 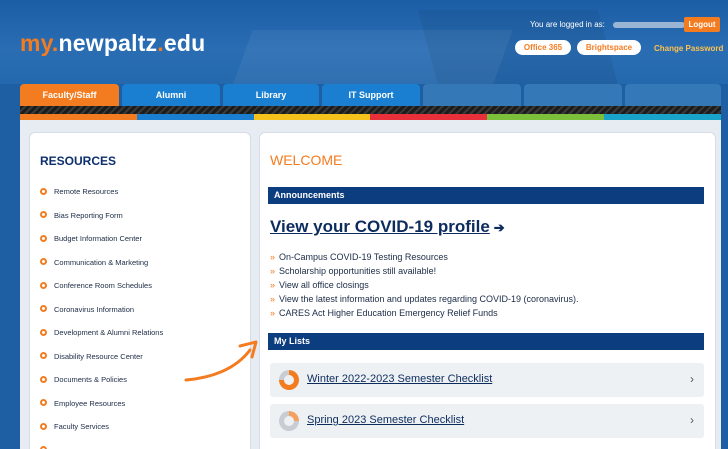 I want to click on resource-label: Disability Resource Center, so click(x=98, y=356).